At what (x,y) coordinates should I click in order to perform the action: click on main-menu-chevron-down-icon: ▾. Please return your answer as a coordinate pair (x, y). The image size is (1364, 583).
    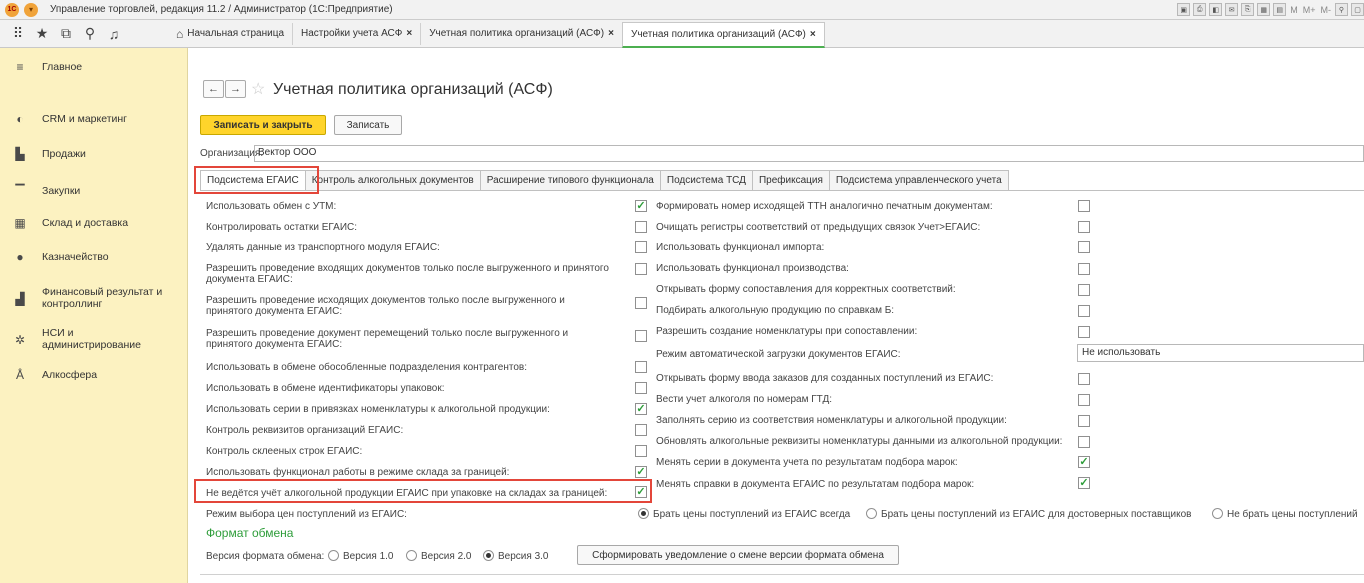
    Looking at the image, I should click on (31, 9).